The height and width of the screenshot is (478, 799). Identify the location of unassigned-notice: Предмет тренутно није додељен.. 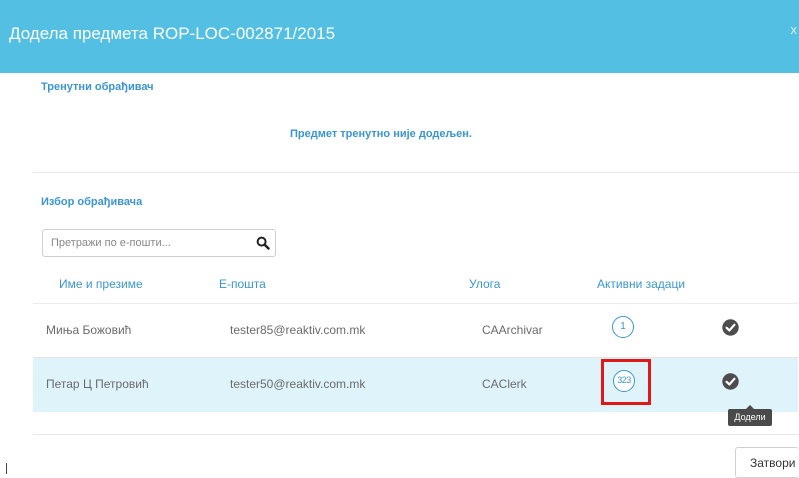
(381, 134).